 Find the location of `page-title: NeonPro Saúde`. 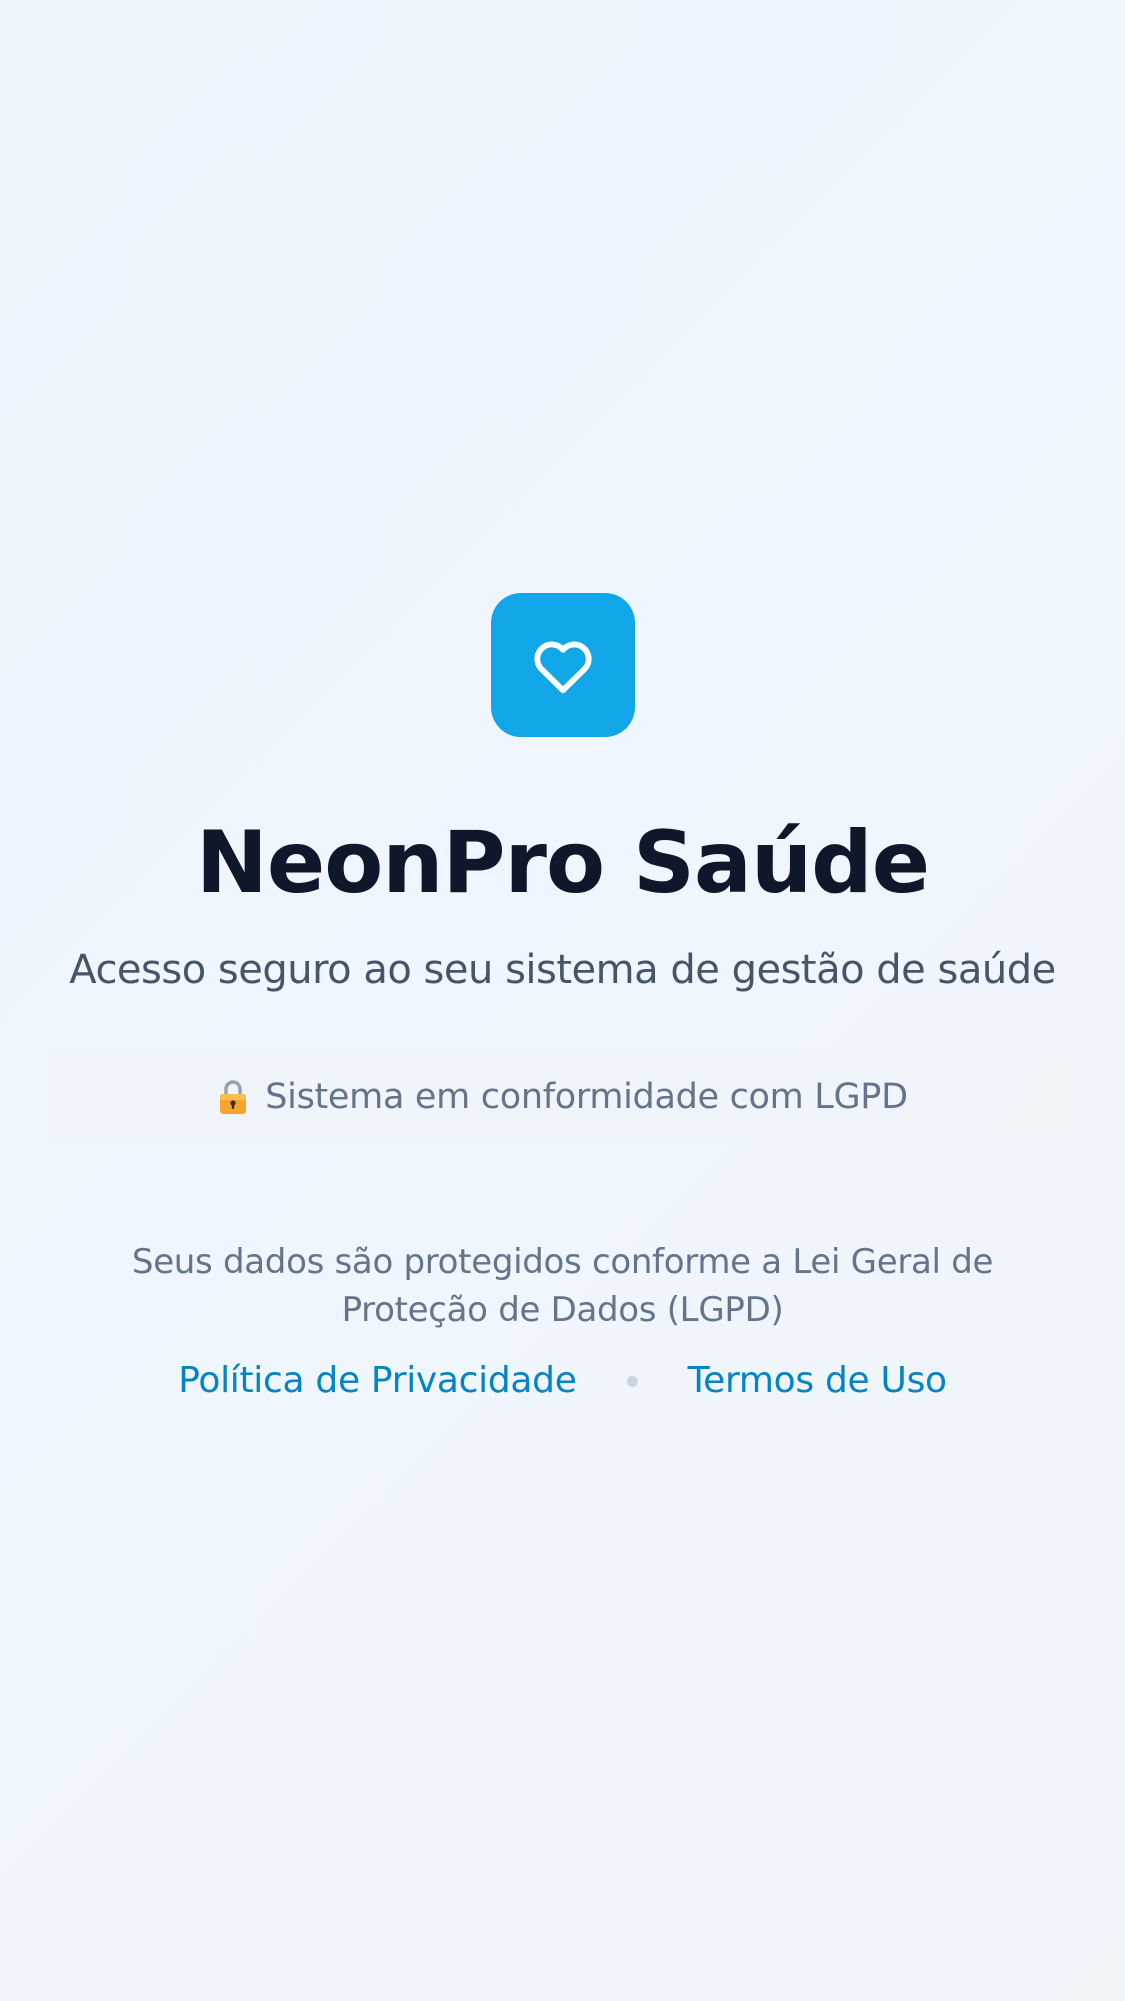

page-title: NeonPro Saúde is located at coordinates (562, 863).